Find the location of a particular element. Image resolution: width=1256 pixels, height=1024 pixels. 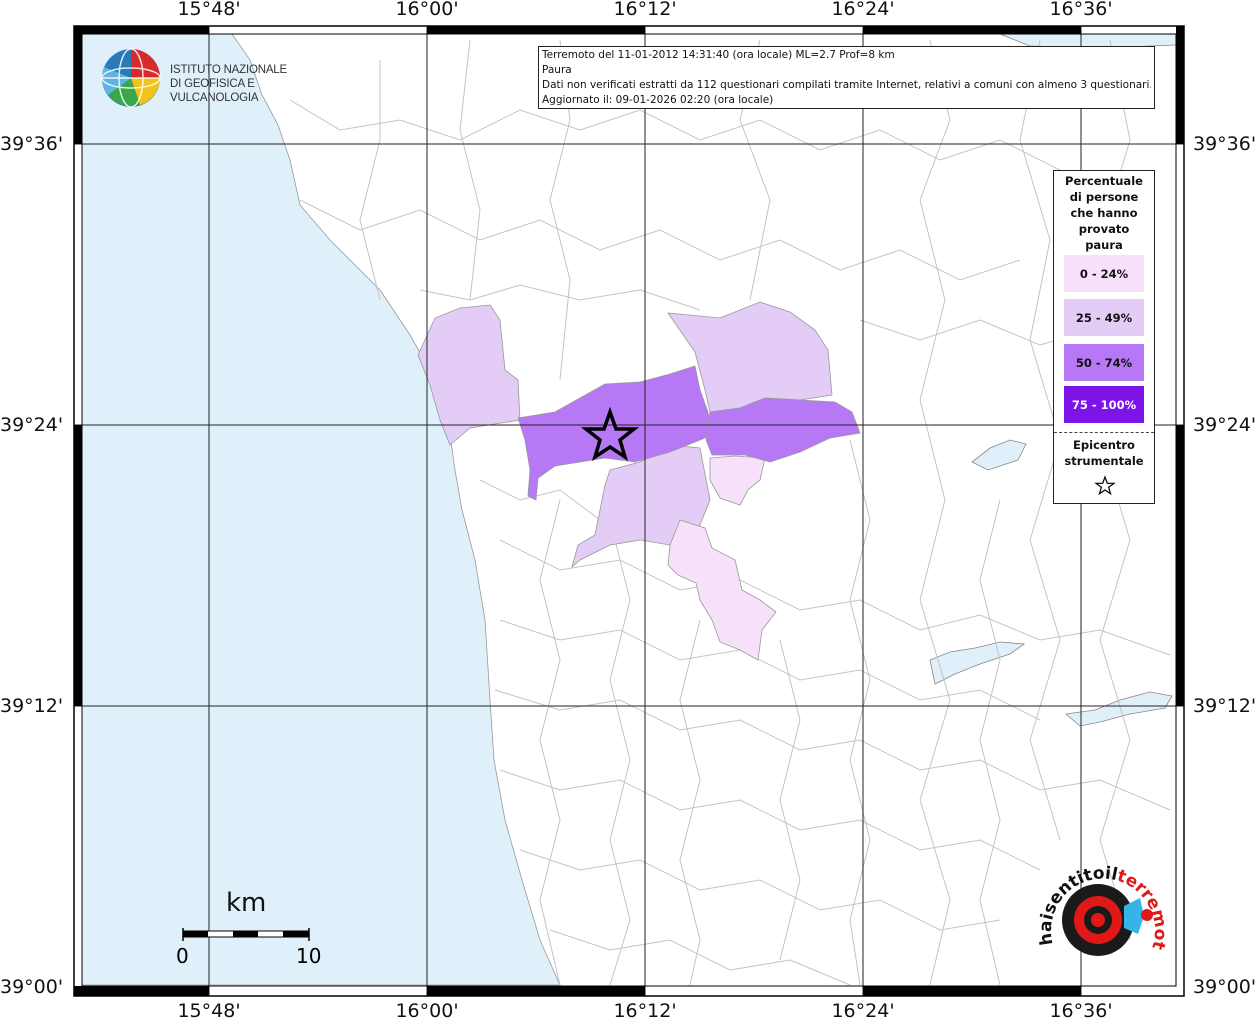

latitude-label-left-1: 39°36' is located at coordinates (32, 144).